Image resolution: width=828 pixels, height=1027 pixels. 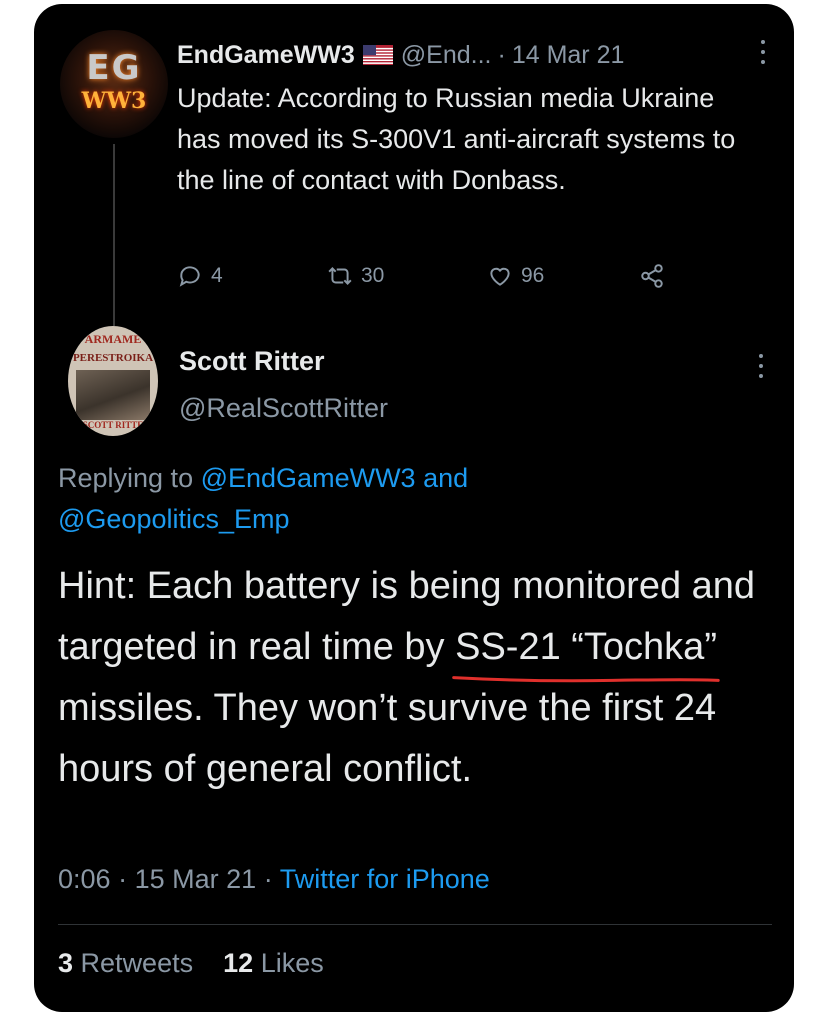 What do you see at coordinates (196, 879) in the screenshot?
I see `tweet-date: 15 Mar 21` at bounding box center [196, 879].